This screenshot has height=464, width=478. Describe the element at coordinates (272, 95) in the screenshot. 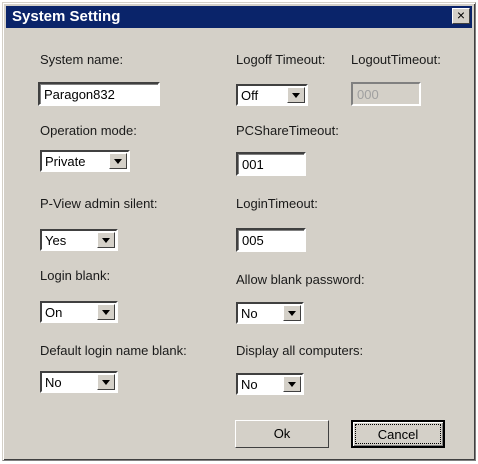

I see `logoff-timeout-select: Off` at that location.